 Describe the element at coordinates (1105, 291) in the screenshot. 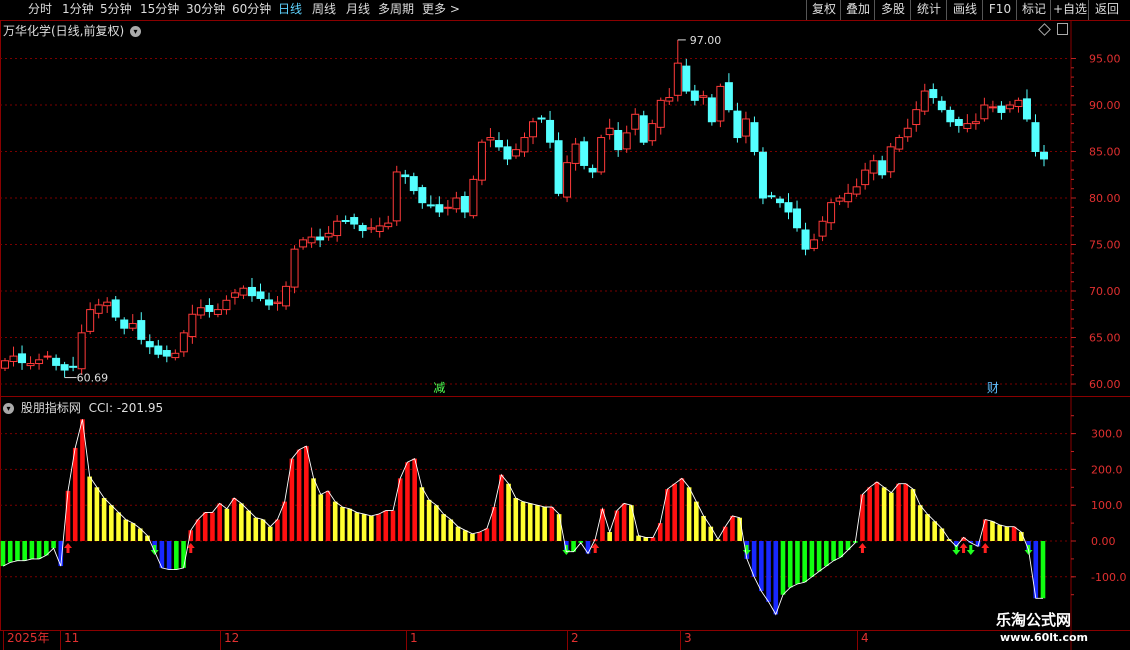

I see `price-axis-label: 70.00` at that location.